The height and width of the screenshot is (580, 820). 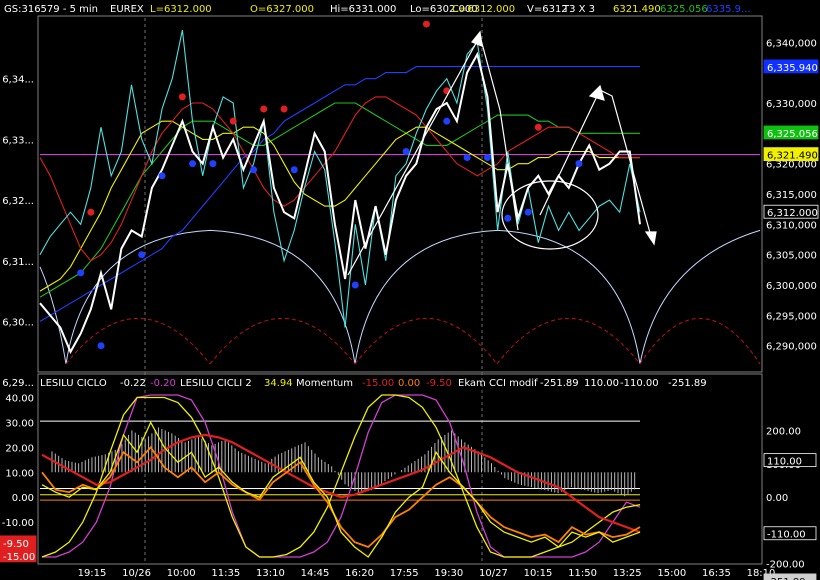 I want to click on legend-cycle2-v1: 34.94, so click(x=278, y=383).